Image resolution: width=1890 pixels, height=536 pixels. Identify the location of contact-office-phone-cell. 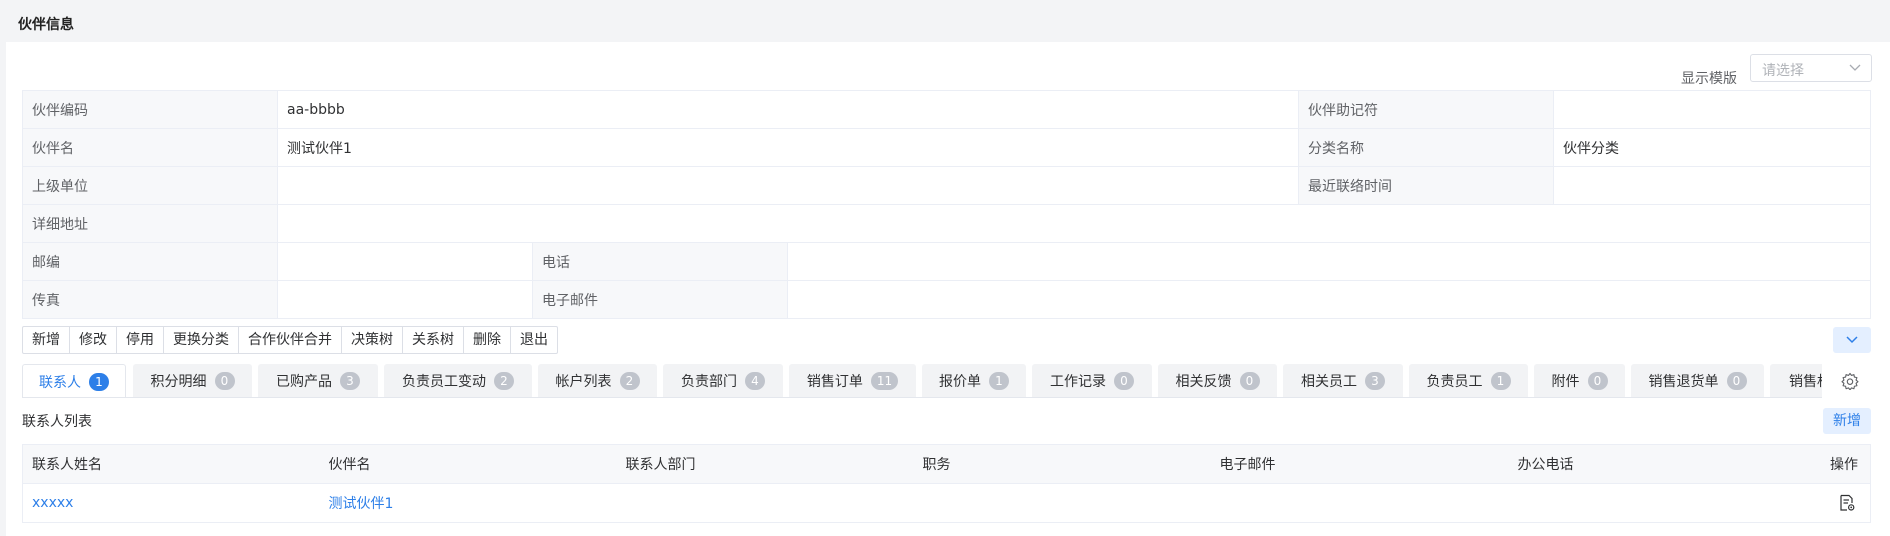
(1657, 503).